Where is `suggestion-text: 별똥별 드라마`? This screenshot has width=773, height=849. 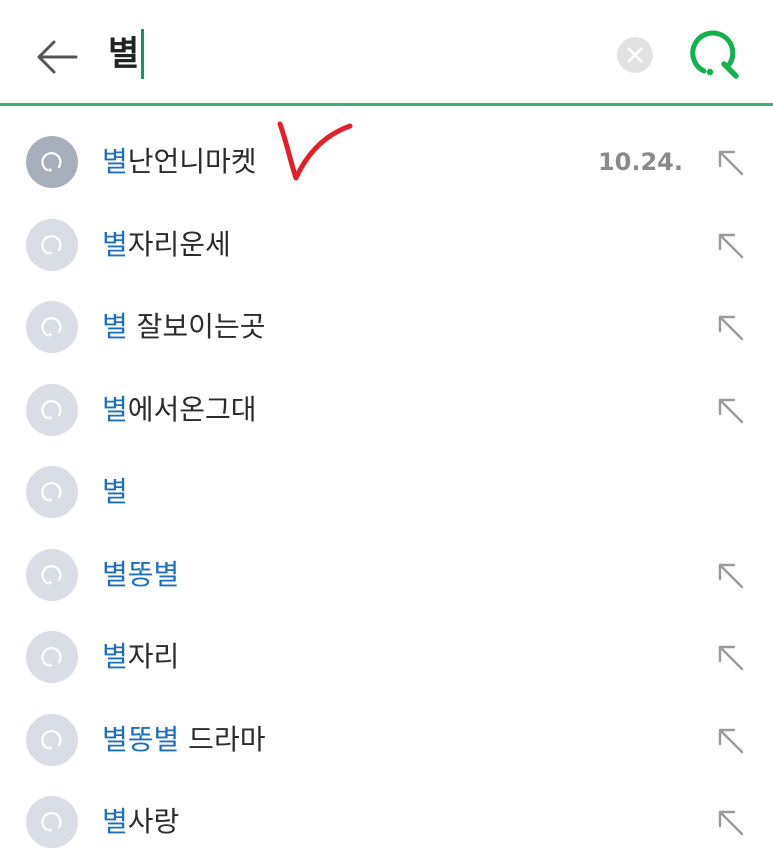
suggestion-text: 별똥별 드라마 is located at coordinates (183, 740).